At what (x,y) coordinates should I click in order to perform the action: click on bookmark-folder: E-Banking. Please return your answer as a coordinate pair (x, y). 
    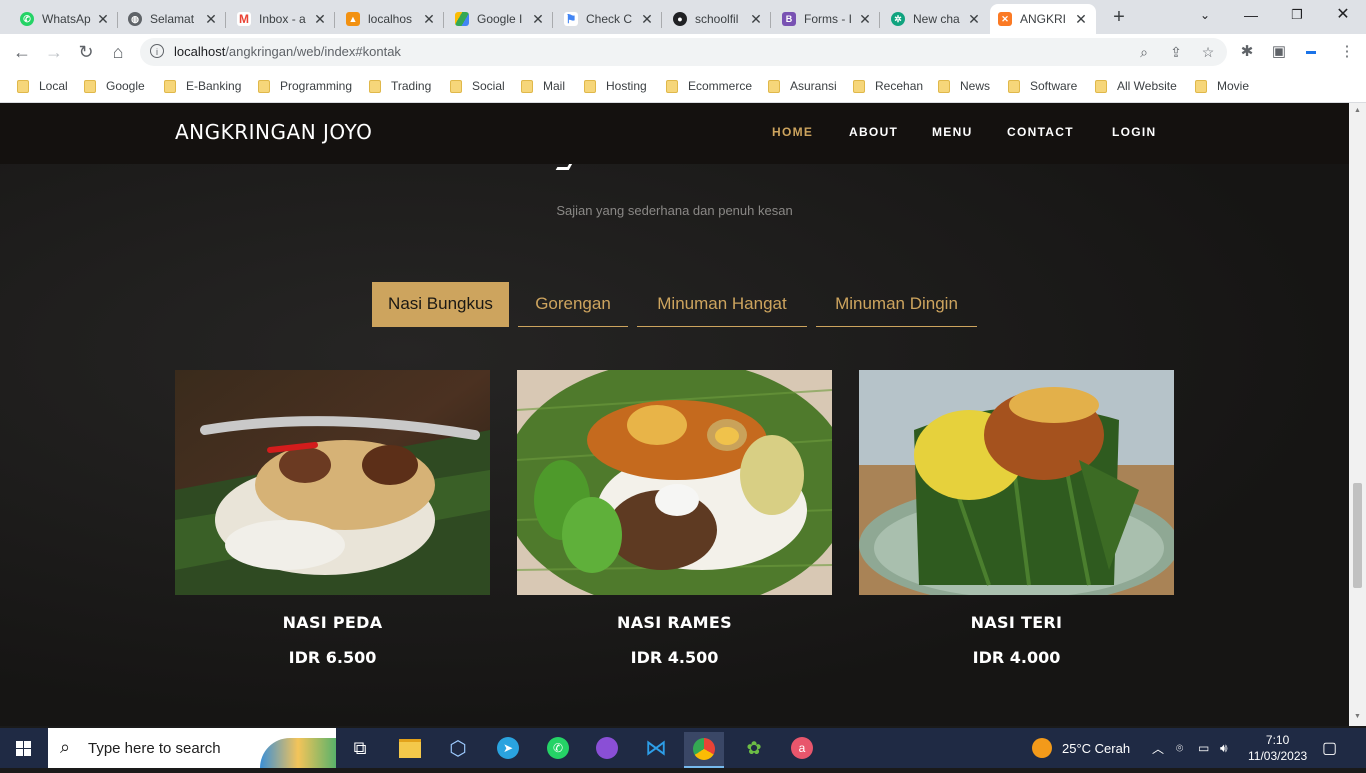
    Looking at the image, I should click on (202, 86).